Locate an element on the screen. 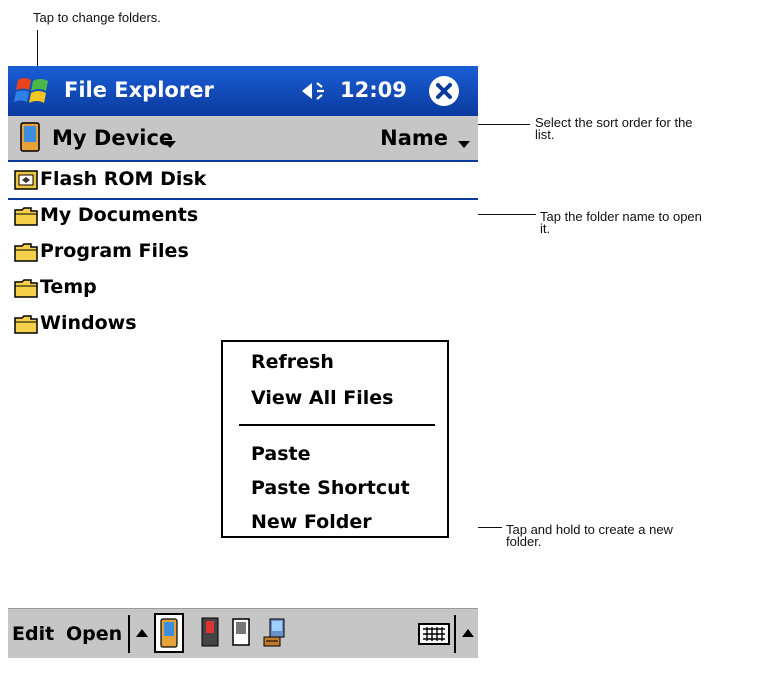  file-name: Temp is located at coordinates (68, 287).